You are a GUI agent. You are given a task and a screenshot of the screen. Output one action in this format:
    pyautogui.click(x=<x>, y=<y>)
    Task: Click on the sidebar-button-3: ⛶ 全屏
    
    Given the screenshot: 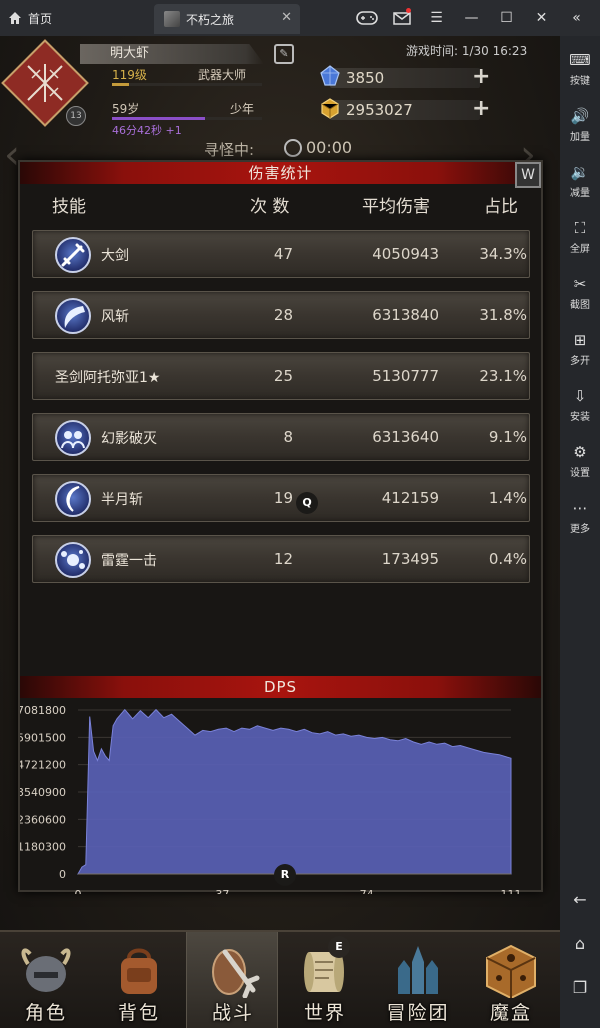 What is the action you would take?
    pyautogui.click(x=580, y=236)
    